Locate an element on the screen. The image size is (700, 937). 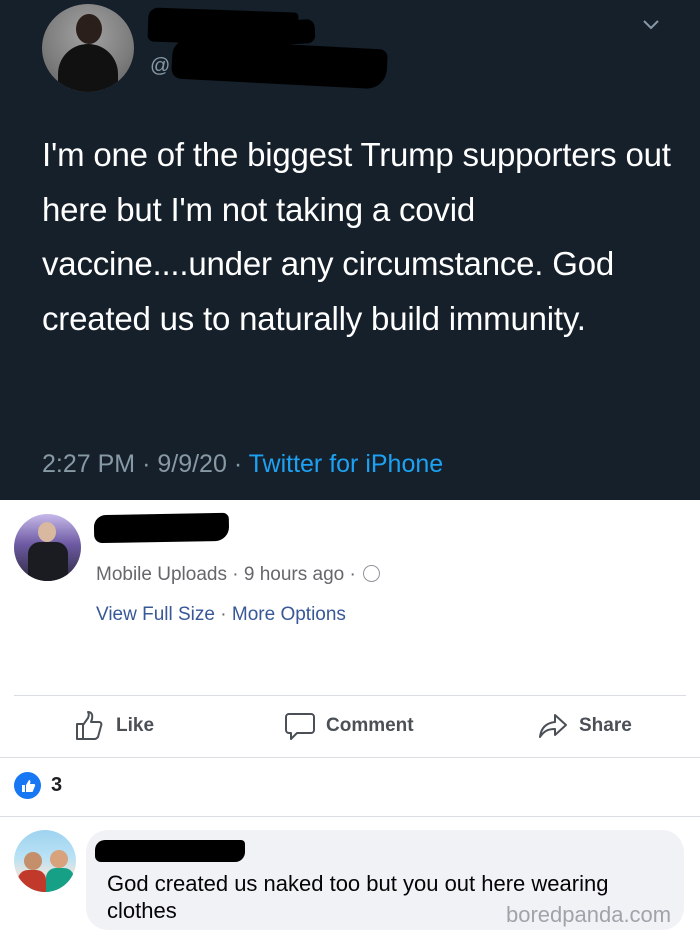
comment-button: Comment is located at coordinates (349, 726).